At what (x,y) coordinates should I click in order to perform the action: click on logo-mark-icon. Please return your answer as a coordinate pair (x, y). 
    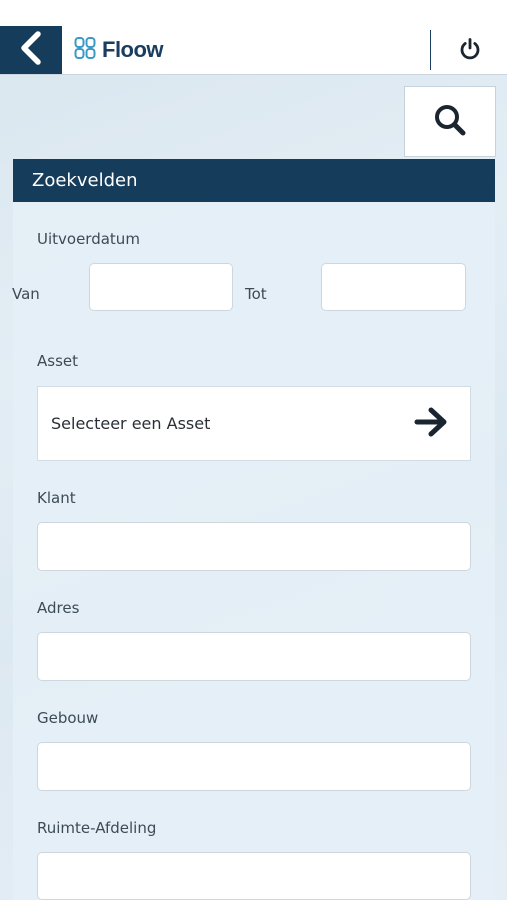
    Looking at the image, I should click on (85, 50).